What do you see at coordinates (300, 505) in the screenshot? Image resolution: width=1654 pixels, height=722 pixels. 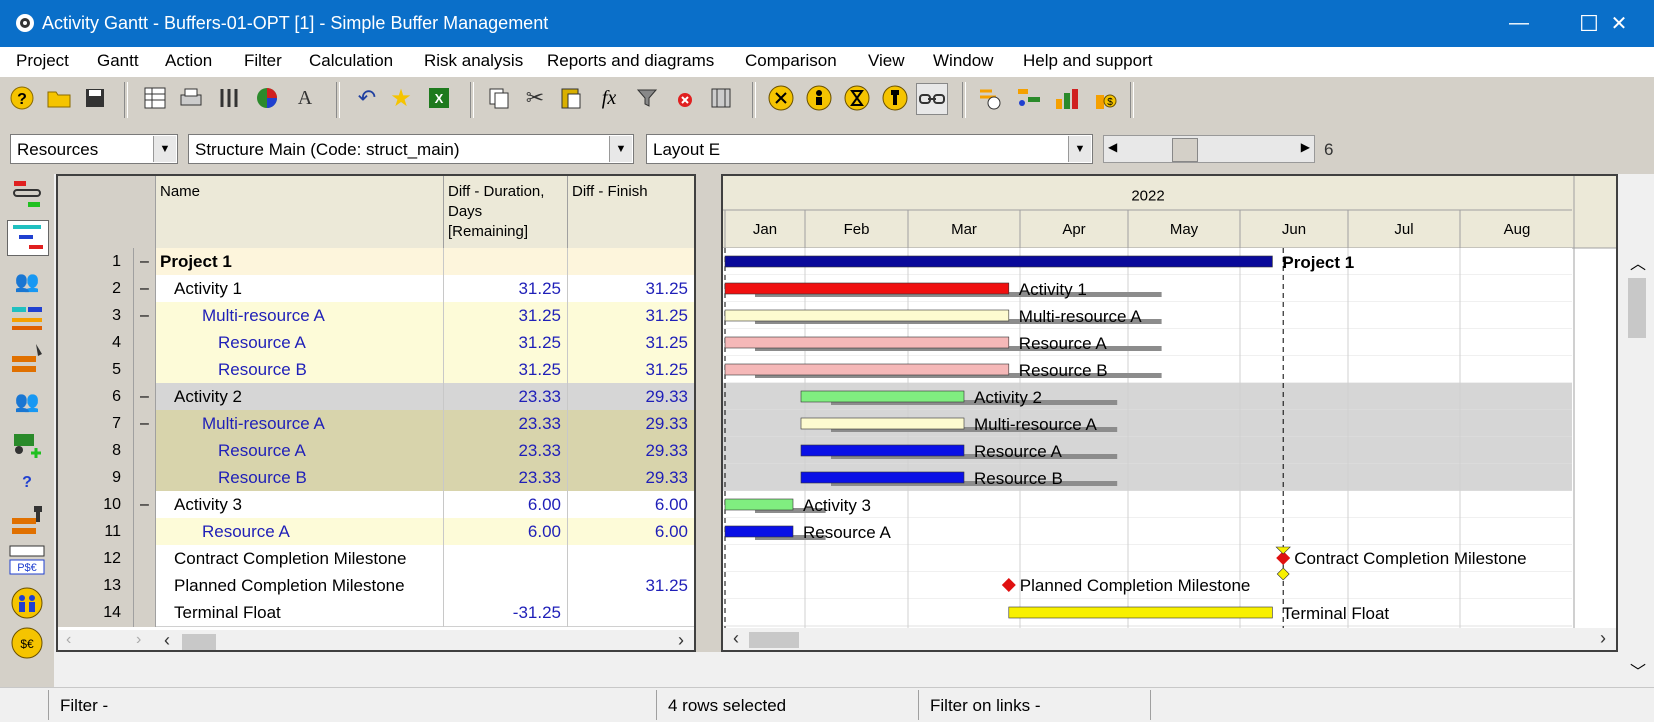 I see `row-name: Activity 3` at bounding box center [300, 505].